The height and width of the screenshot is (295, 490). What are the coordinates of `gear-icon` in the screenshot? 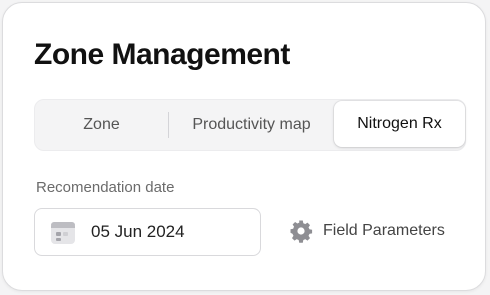 It's located at (301, 231).